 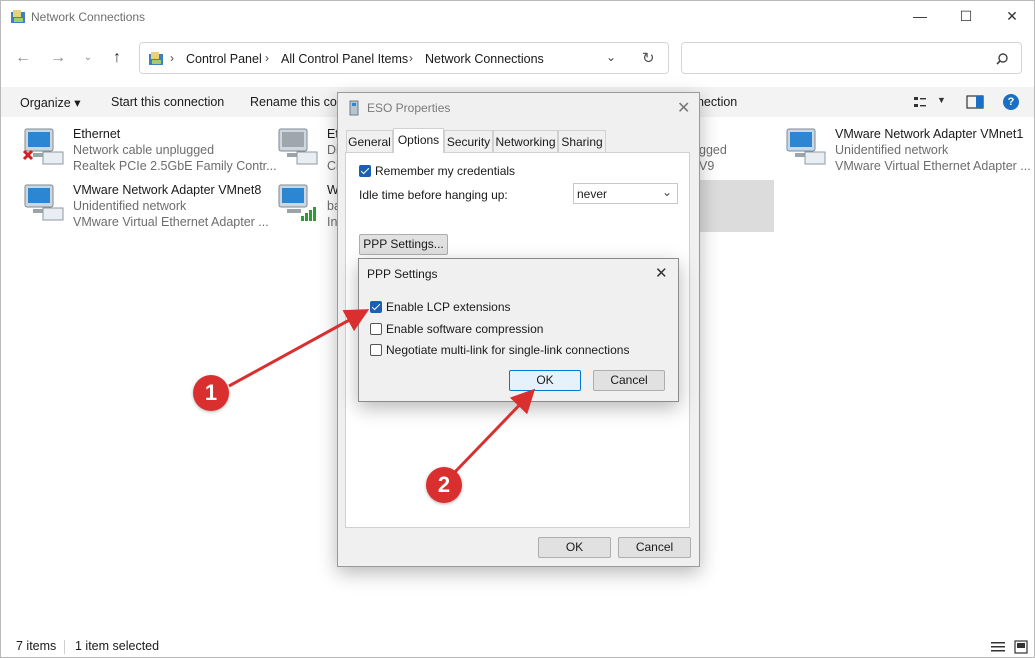 What do you see at coordinates (354, 108) in the screenshot?
I see `dialup-connection-icon` at bounding box center [354, 108].